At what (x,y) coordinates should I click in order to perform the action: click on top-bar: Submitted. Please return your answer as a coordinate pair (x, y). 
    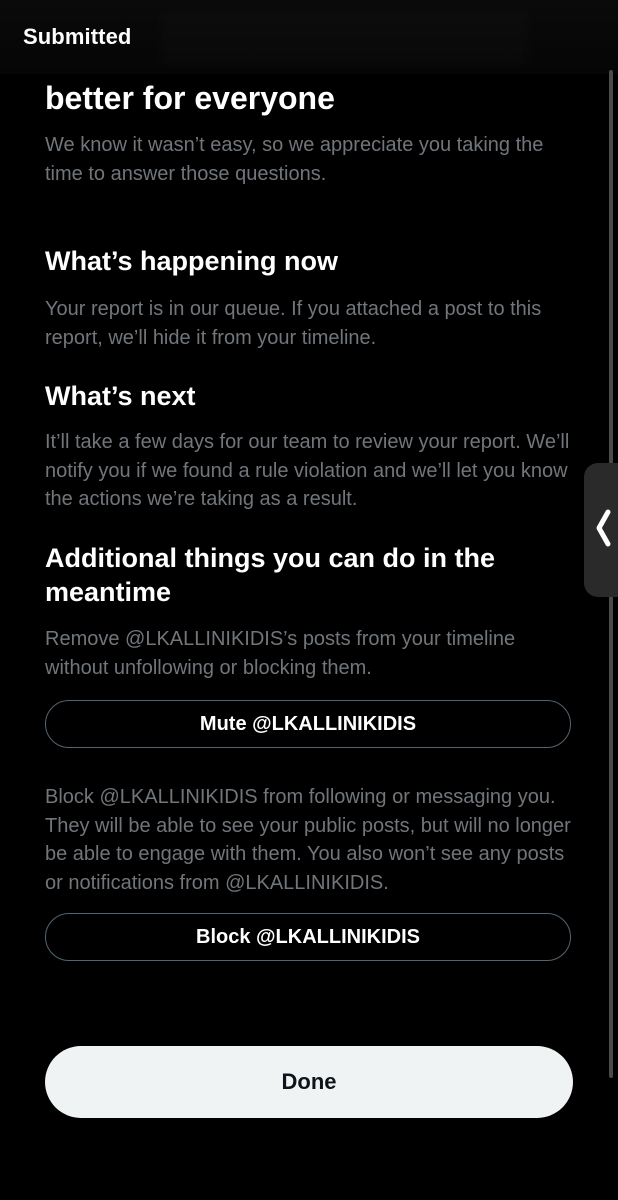
    Looking at the image, I should click on (309, 37).